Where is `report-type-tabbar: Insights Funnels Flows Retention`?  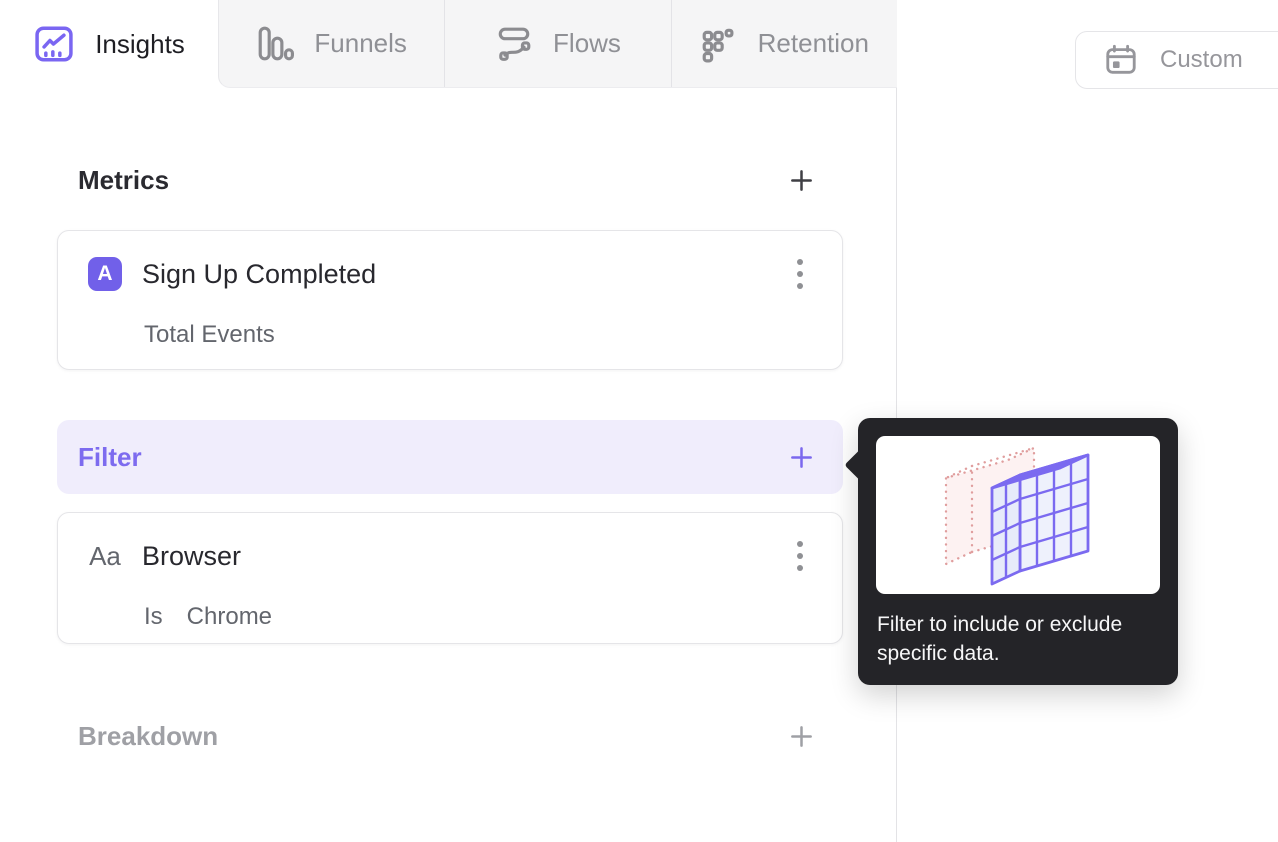 report-type-tabbar: Insights Funnels Flows Retention is located at coordinates (448, 44).